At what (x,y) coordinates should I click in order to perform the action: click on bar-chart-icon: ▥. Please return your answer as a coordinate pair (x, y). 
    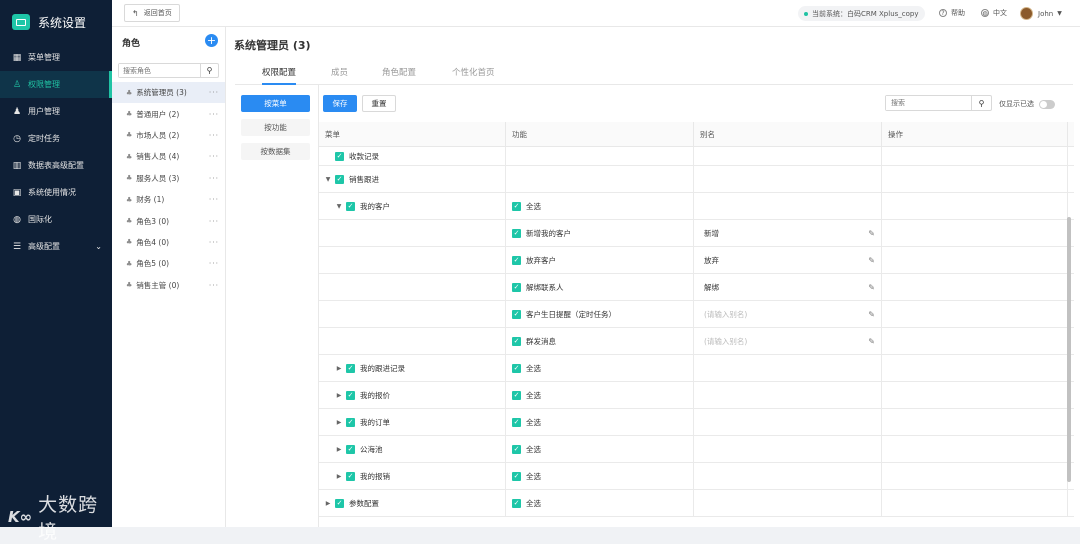
    Looking at the image, I should click on (17, 165).